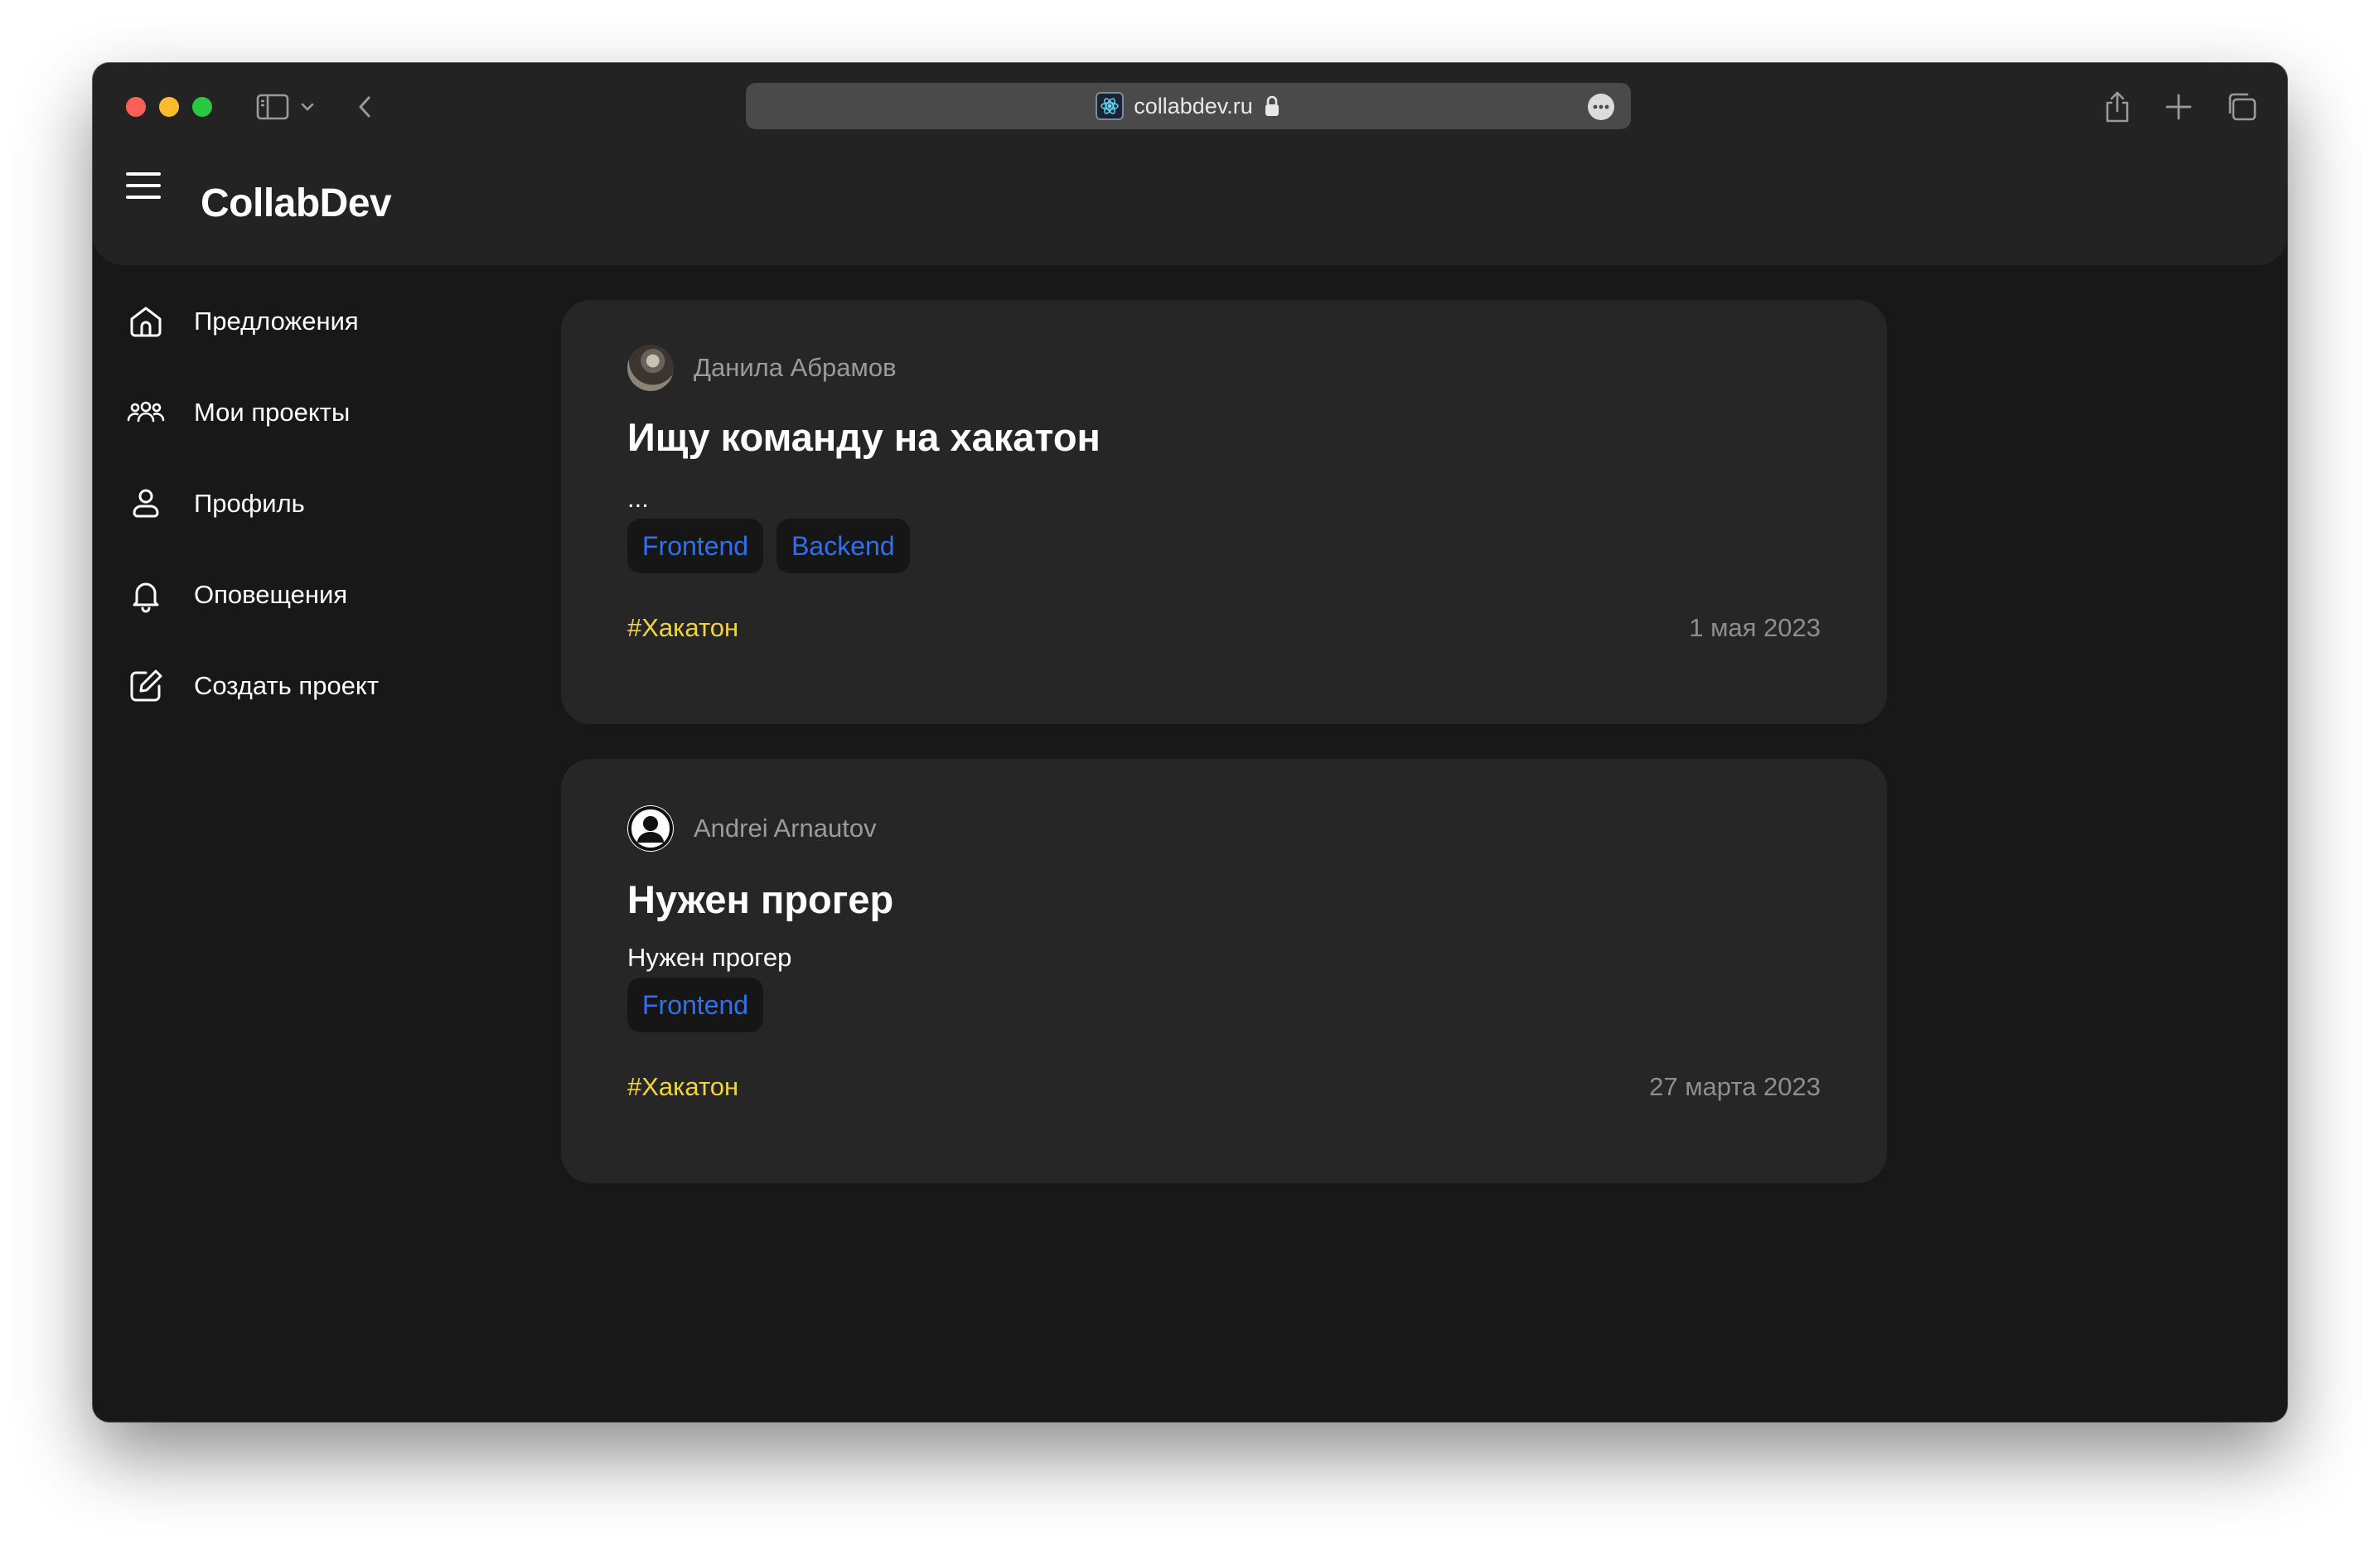 The width and height of the screenshot is (2380, 1546). I want to click on url-text: collabdev.ru, so click(1193, 105).